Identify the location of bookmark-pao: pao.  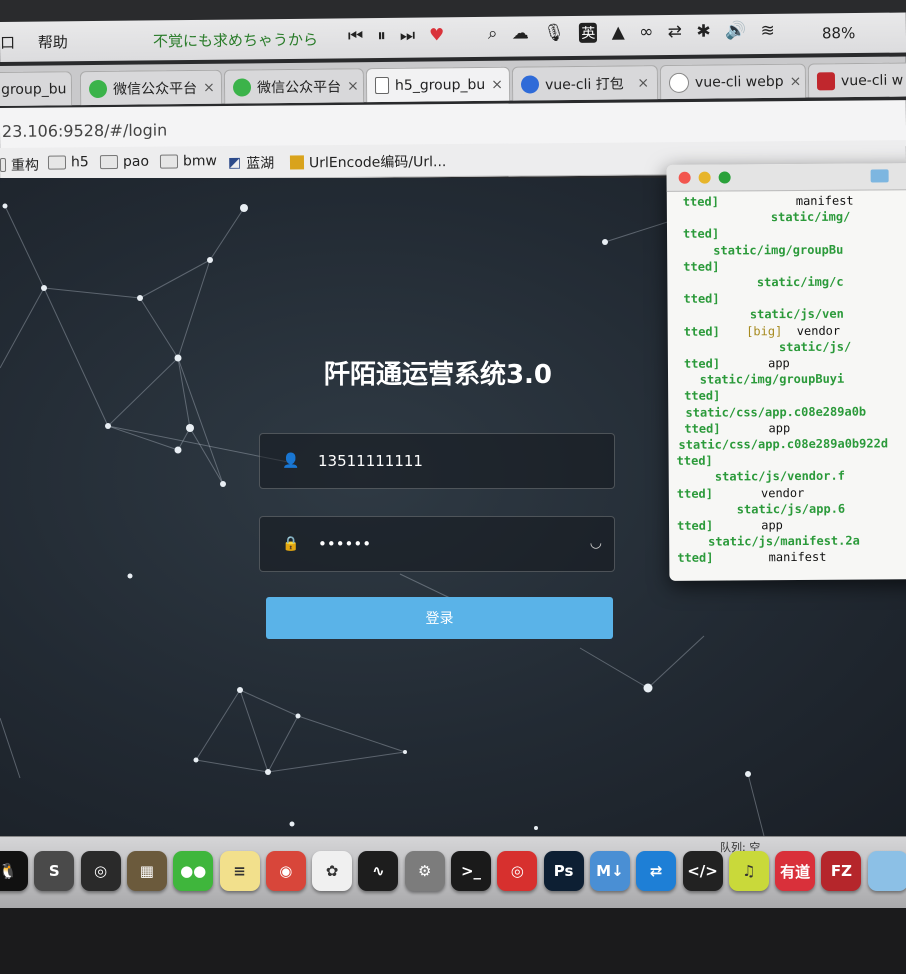
(124, 162).